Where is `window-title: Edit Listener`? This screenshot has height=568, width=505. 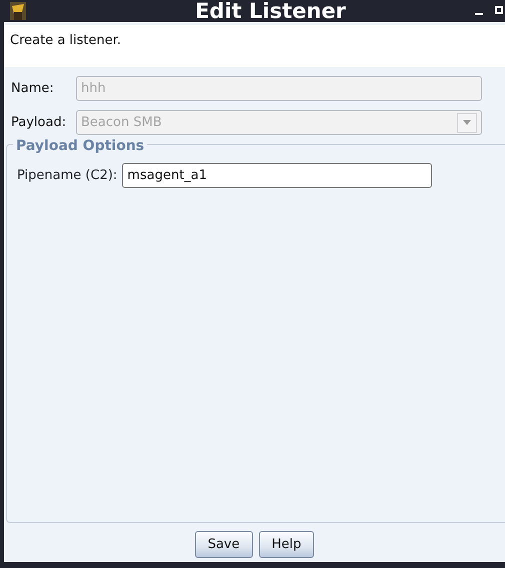
window-title: Edit Listener is located at coordinates (270, 11).